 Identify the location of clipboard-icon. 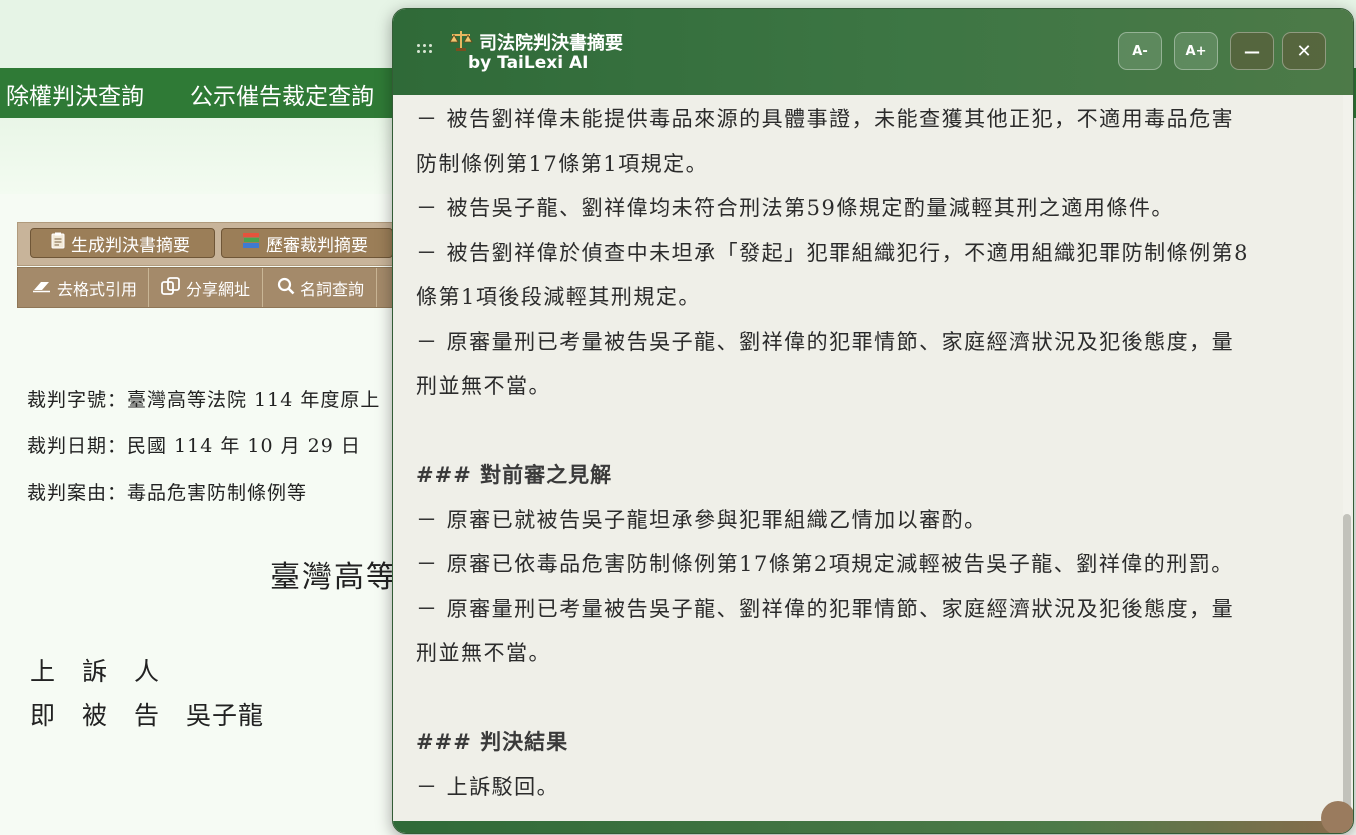
(58, 243).